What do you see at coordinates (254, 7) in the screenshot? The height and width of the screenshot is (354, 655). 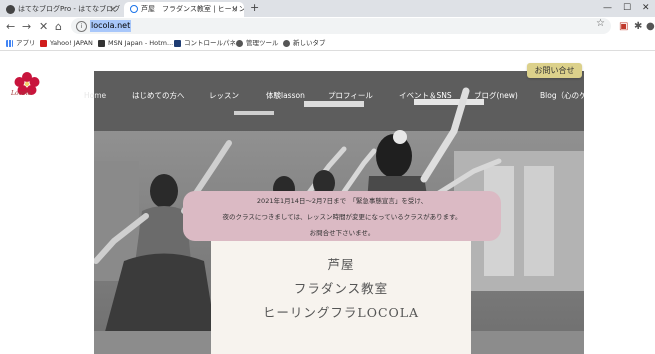 I see `new-tab-button: +` at bounding box center [254, 7].